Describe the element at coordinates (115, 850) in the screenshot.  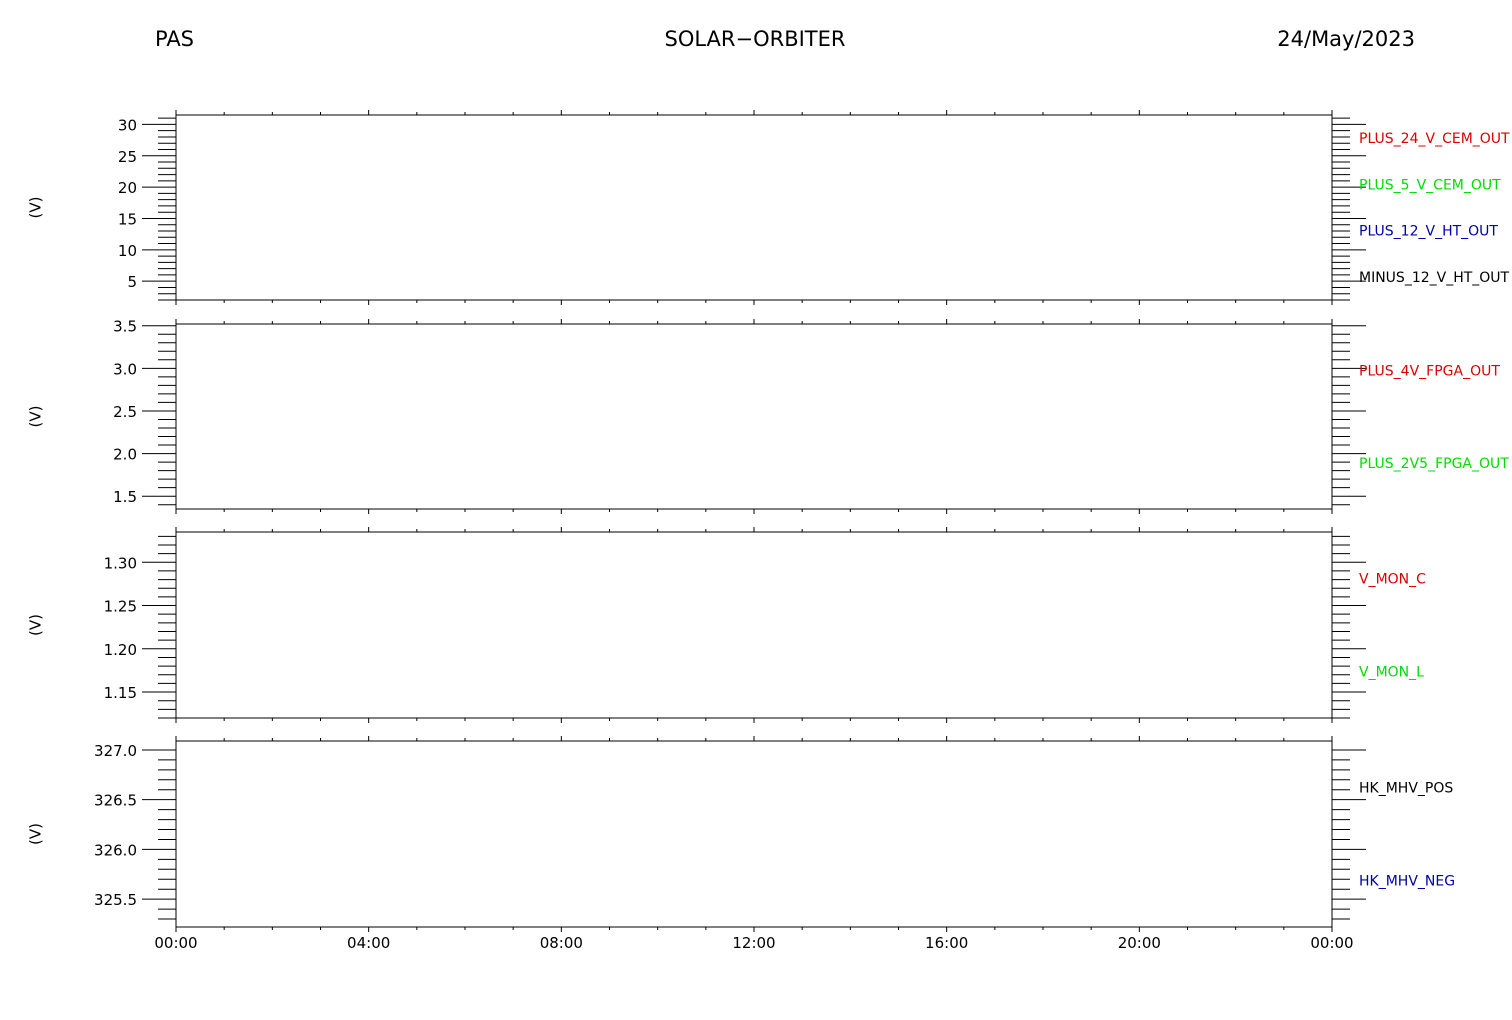
I see `y-tick-label: 326.0` at that location.